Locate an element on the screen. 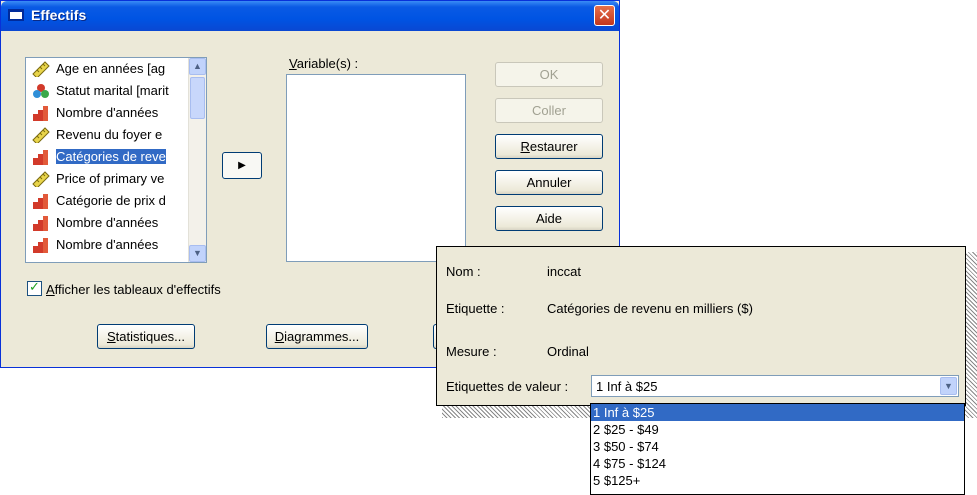 This screenshot has height=495, width=977. checkmark-icon: ✓ is located at coordinates (34, 286).